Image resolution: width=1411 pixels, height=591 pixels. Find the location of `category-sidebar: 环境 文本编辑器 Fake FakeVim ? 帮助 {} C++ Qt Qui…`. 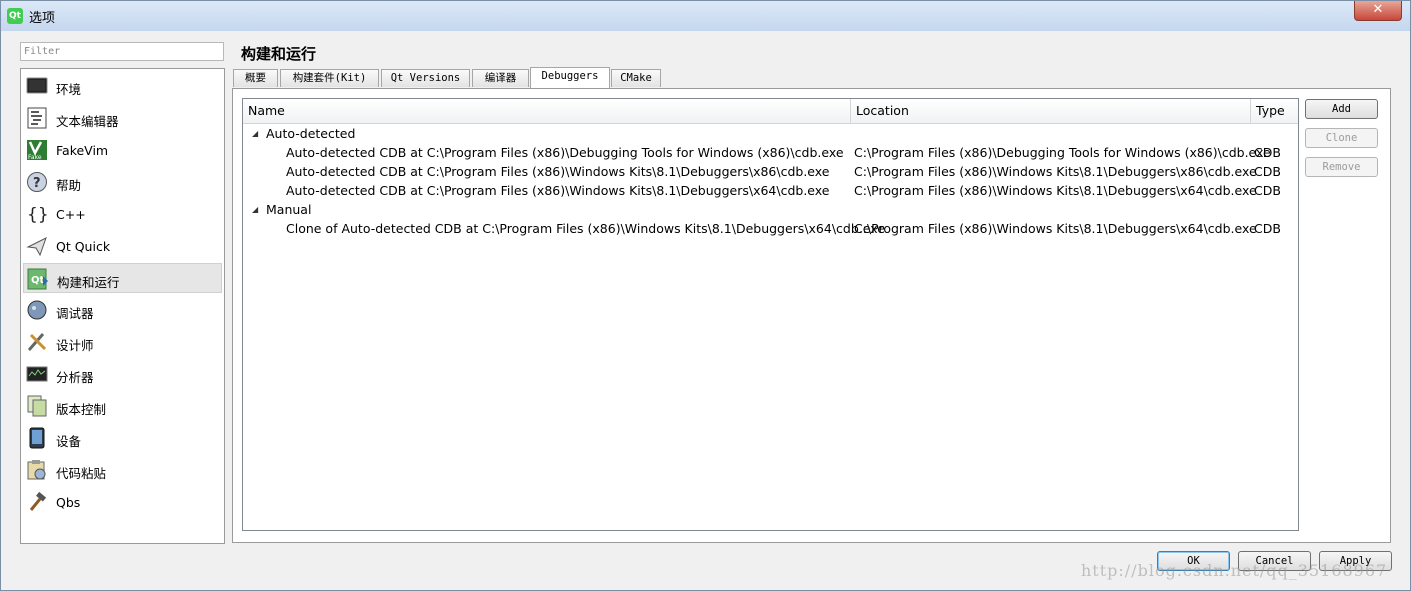

category-sidebar: 环境 文本编辑器 Fake FakeVim ? 帮助 {} C++ Qt Qui… is located at coordinates (122, 306).